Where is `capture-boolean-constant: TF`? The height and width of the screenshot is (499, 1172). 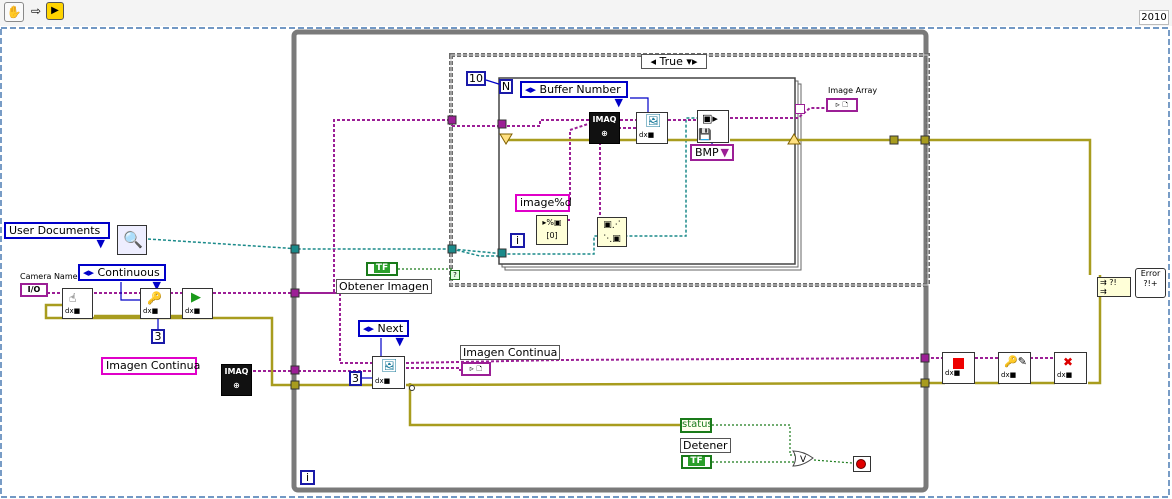
capture-boolean-constant: TF is located at coordinates (382, 269).